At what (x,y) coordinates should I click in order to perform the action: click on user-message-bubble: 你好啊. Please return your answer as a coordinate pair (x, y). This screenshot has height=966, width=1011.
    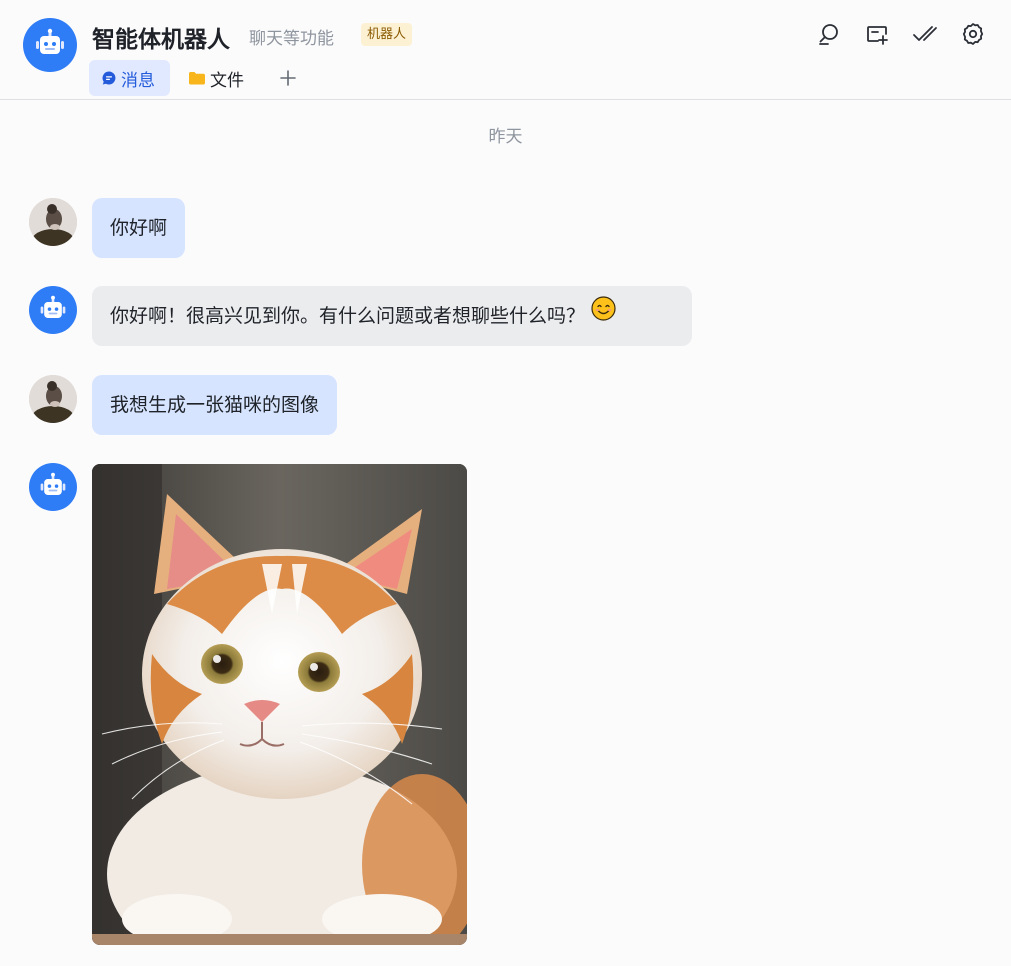
    Looking at the image, I should click on (139, 228).